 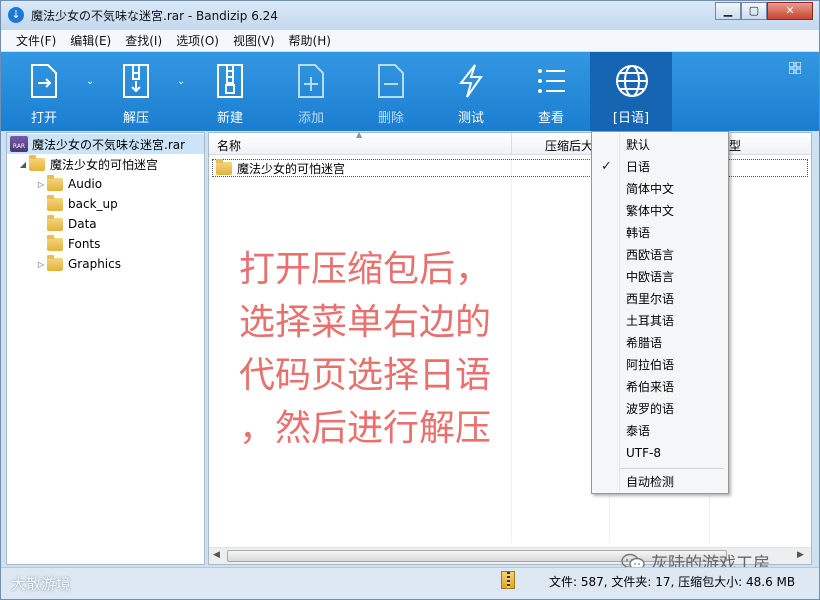 I want to click on menu-find: 查找(I), so click(x=143, y=40).